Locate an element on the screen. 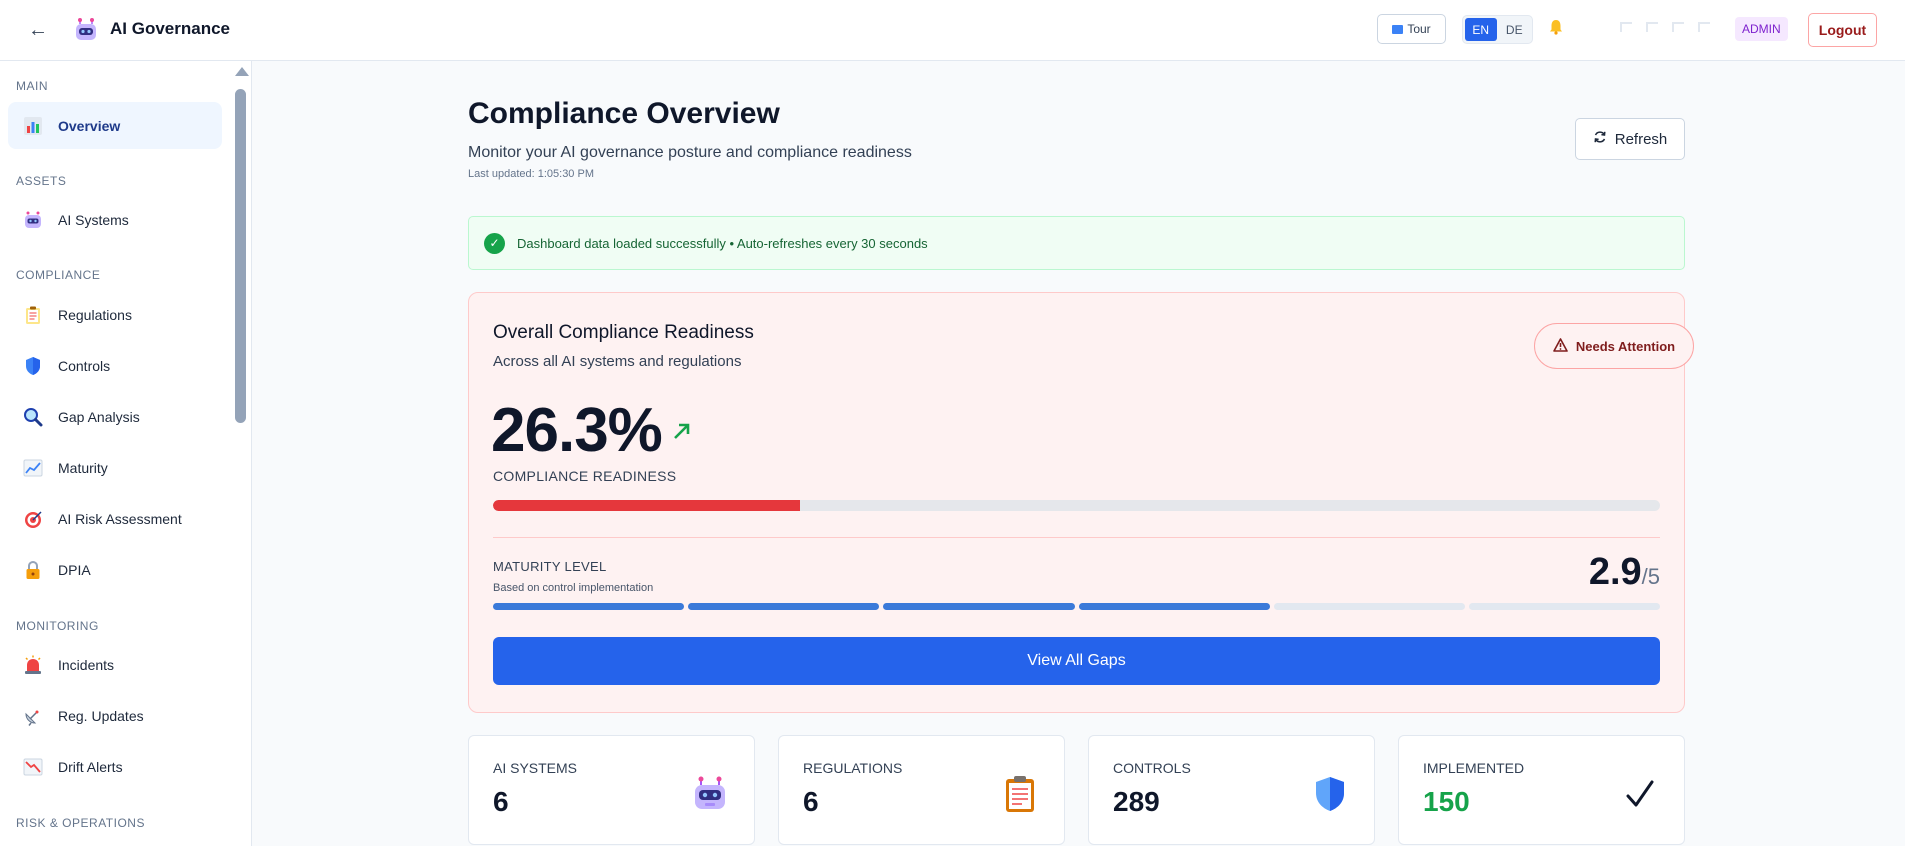 The width and height of the screenshot is (1905, 846). satellite-icon is located at coordinates (33, 716).